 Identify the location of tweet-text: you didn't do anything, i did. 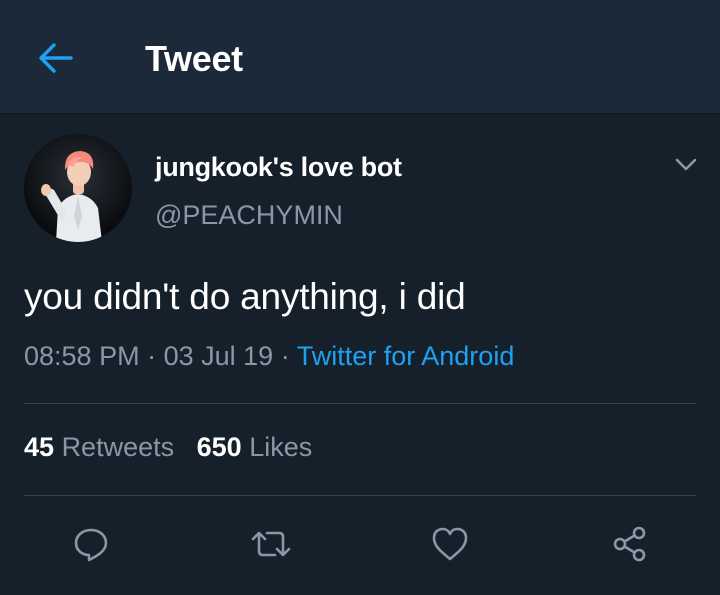
(245, 296).